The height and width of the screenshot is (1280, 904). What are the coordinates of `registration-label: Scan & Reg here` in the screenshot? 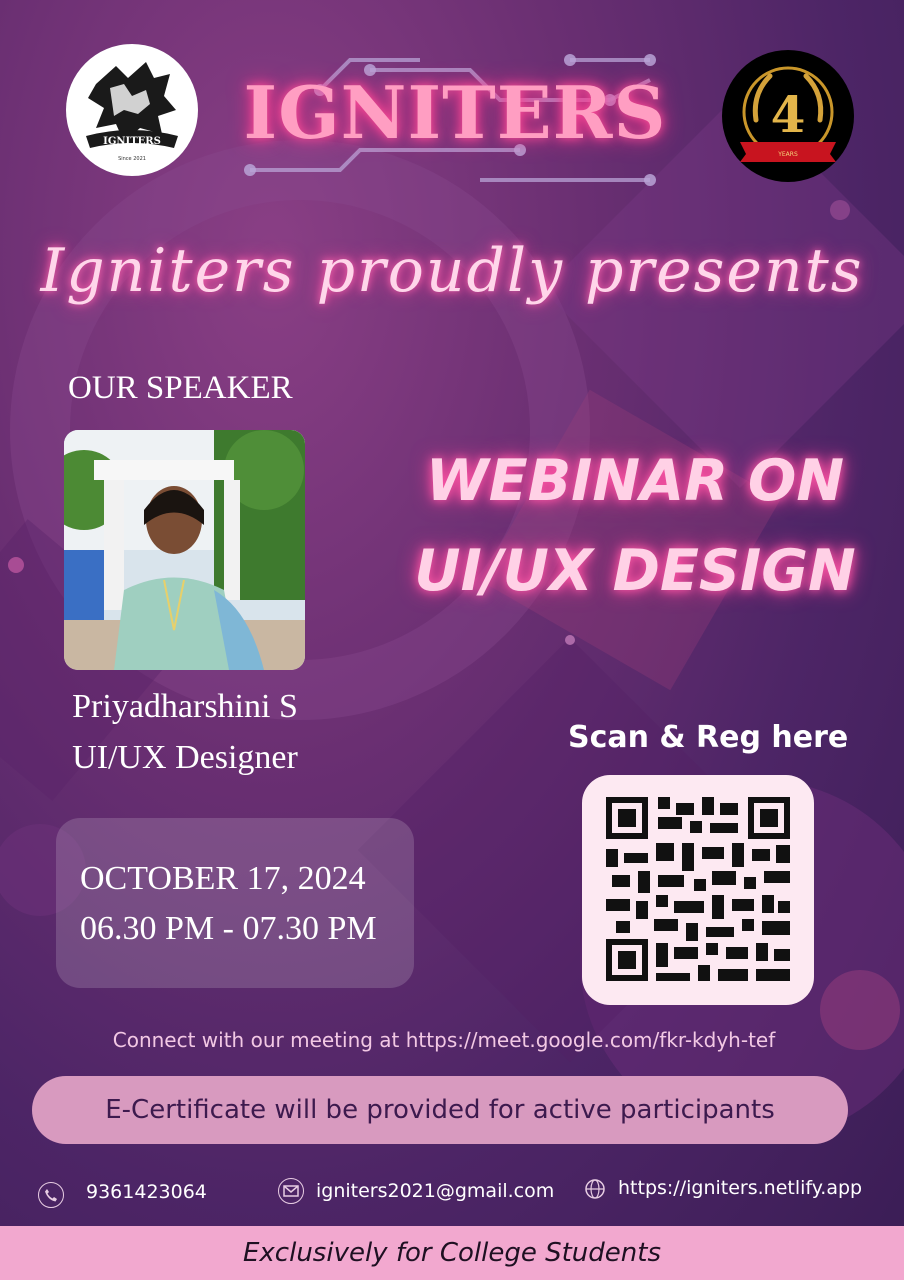 It's located at (708, 737).